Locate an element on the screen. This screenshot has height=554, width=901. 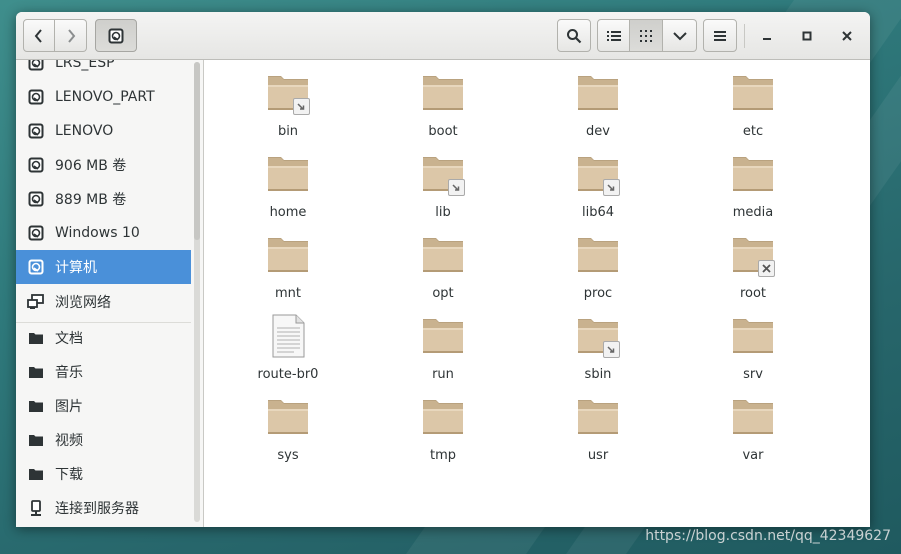
maximize-button is located at coordinates (807, 35).